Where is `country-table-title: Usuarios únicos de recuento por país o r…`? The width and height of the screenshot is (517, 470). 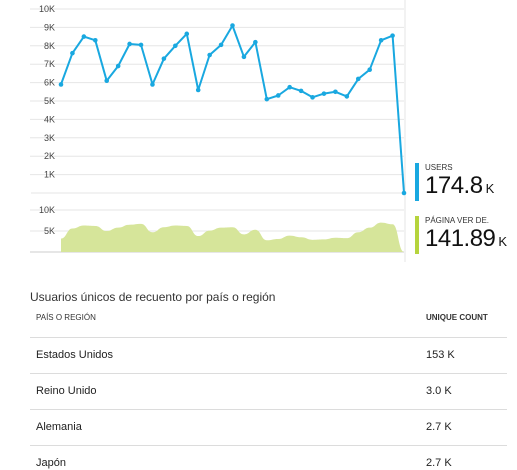 country-table-title: Usuarios únicos de recuento por país o r… is located at coordinates (153, 297).